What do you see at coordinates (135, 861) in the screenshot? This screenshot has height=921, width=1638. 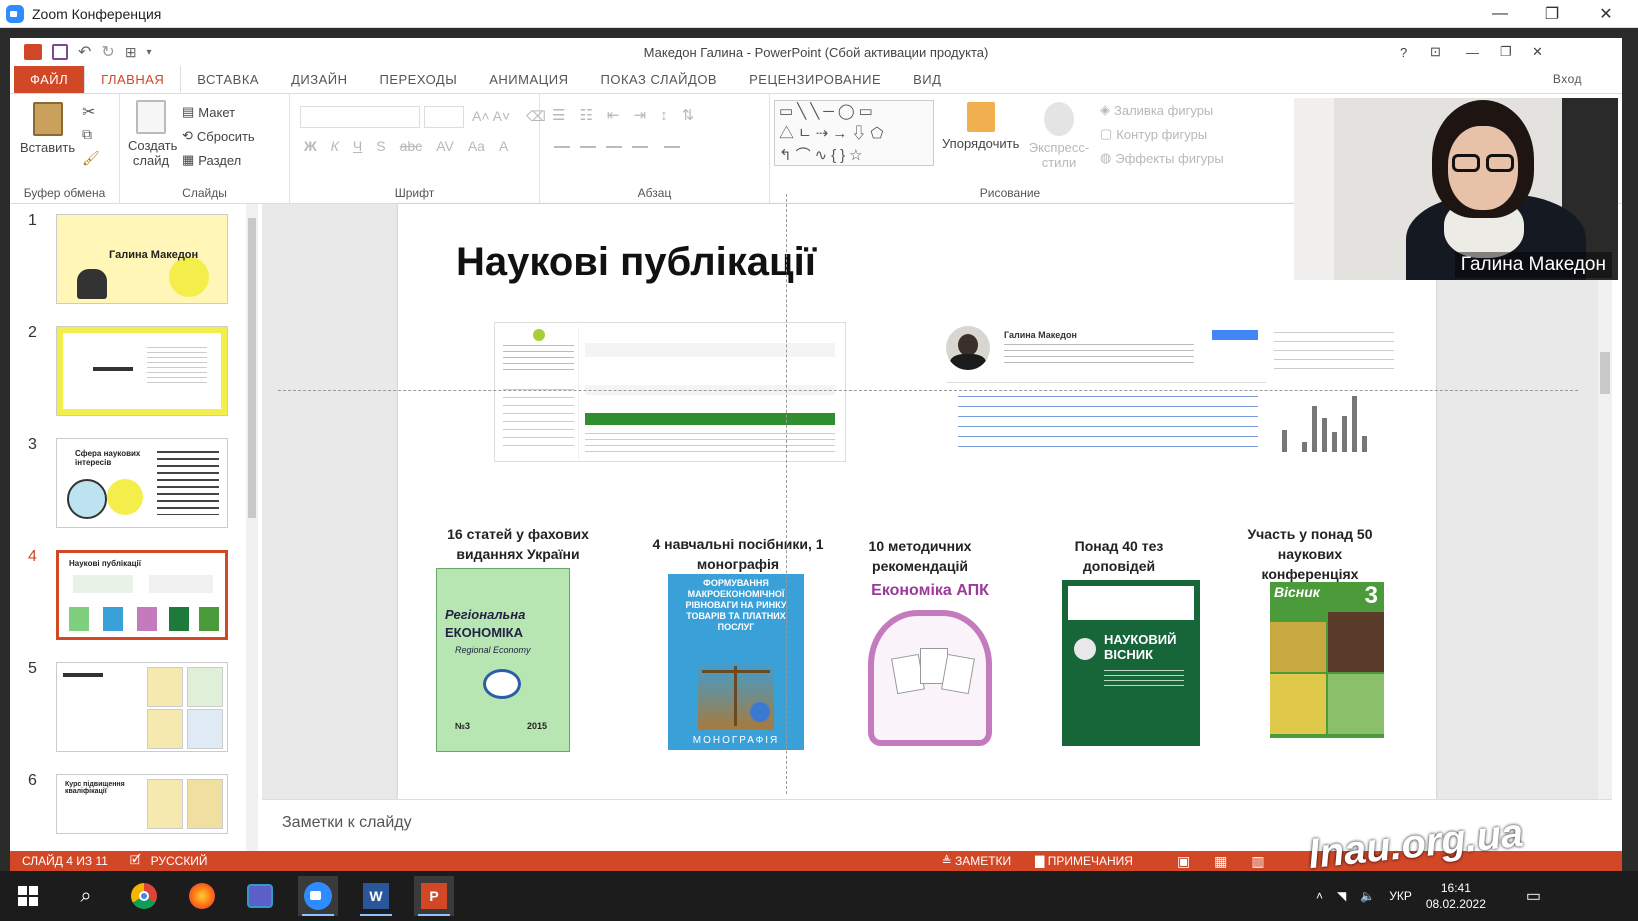 I see `spellcheck-icon: 🗹` at bounding box center [135, 861].